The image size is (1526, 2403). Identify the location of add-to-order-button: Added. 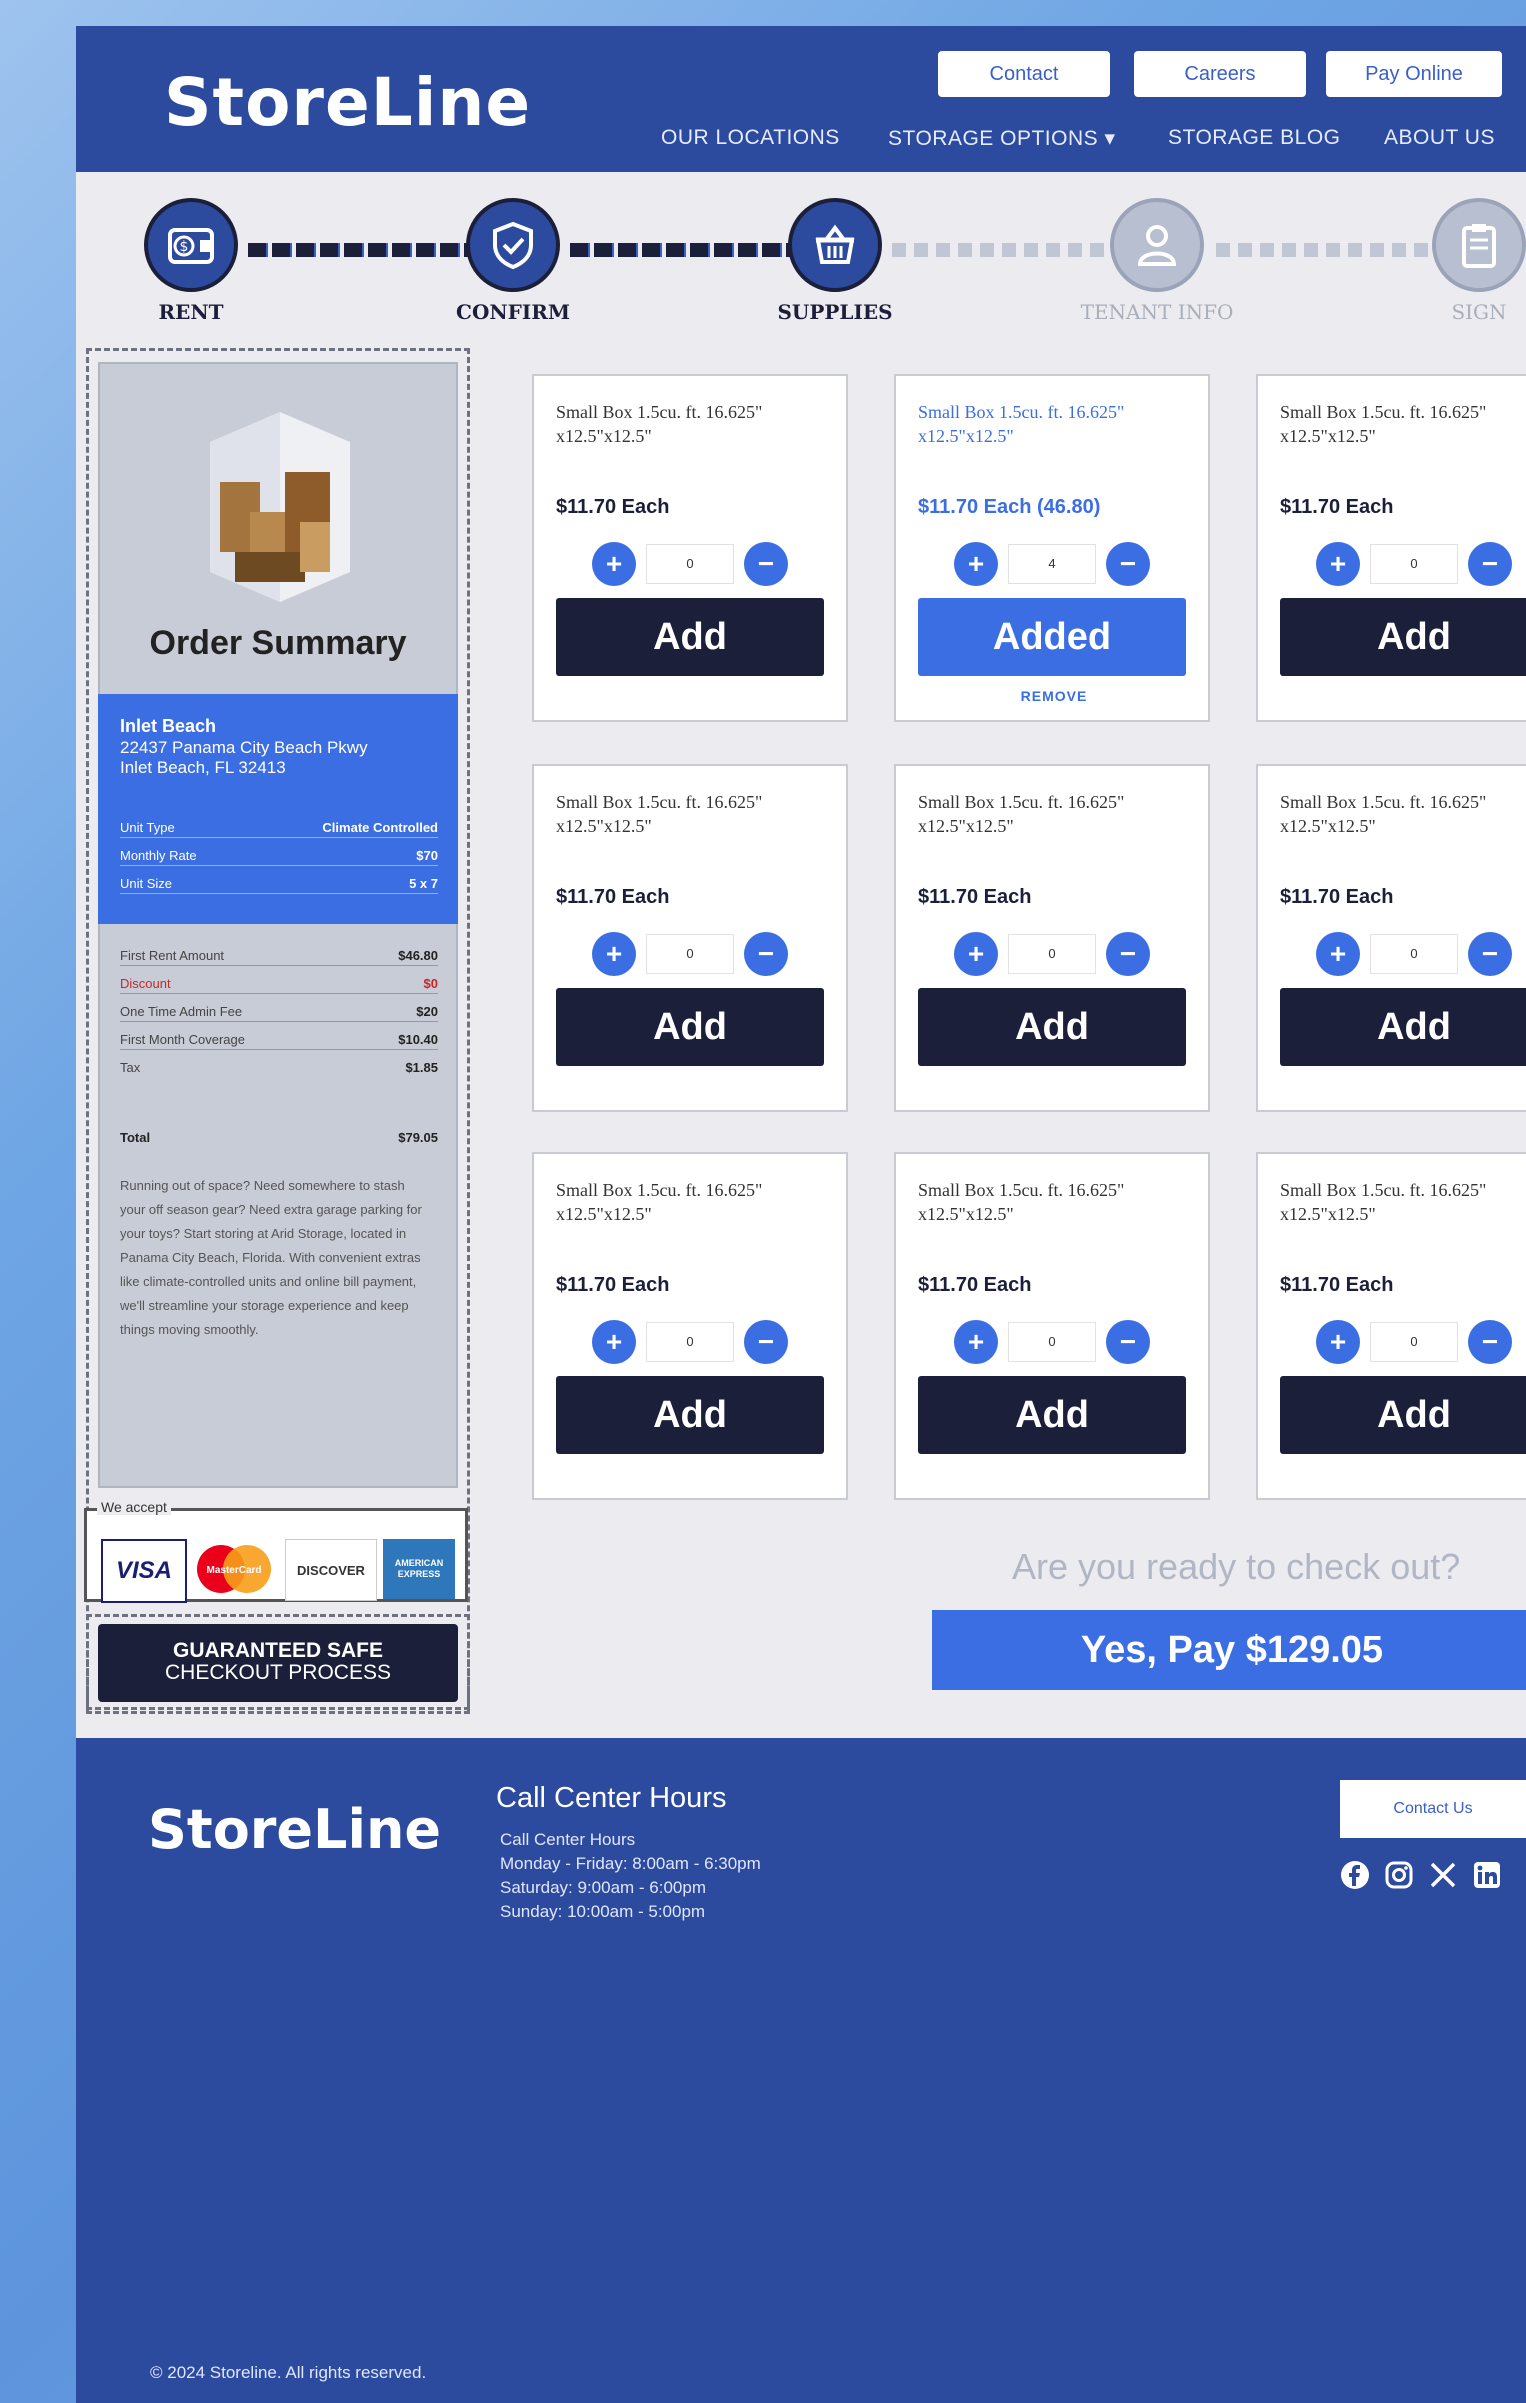
(1052, 637).